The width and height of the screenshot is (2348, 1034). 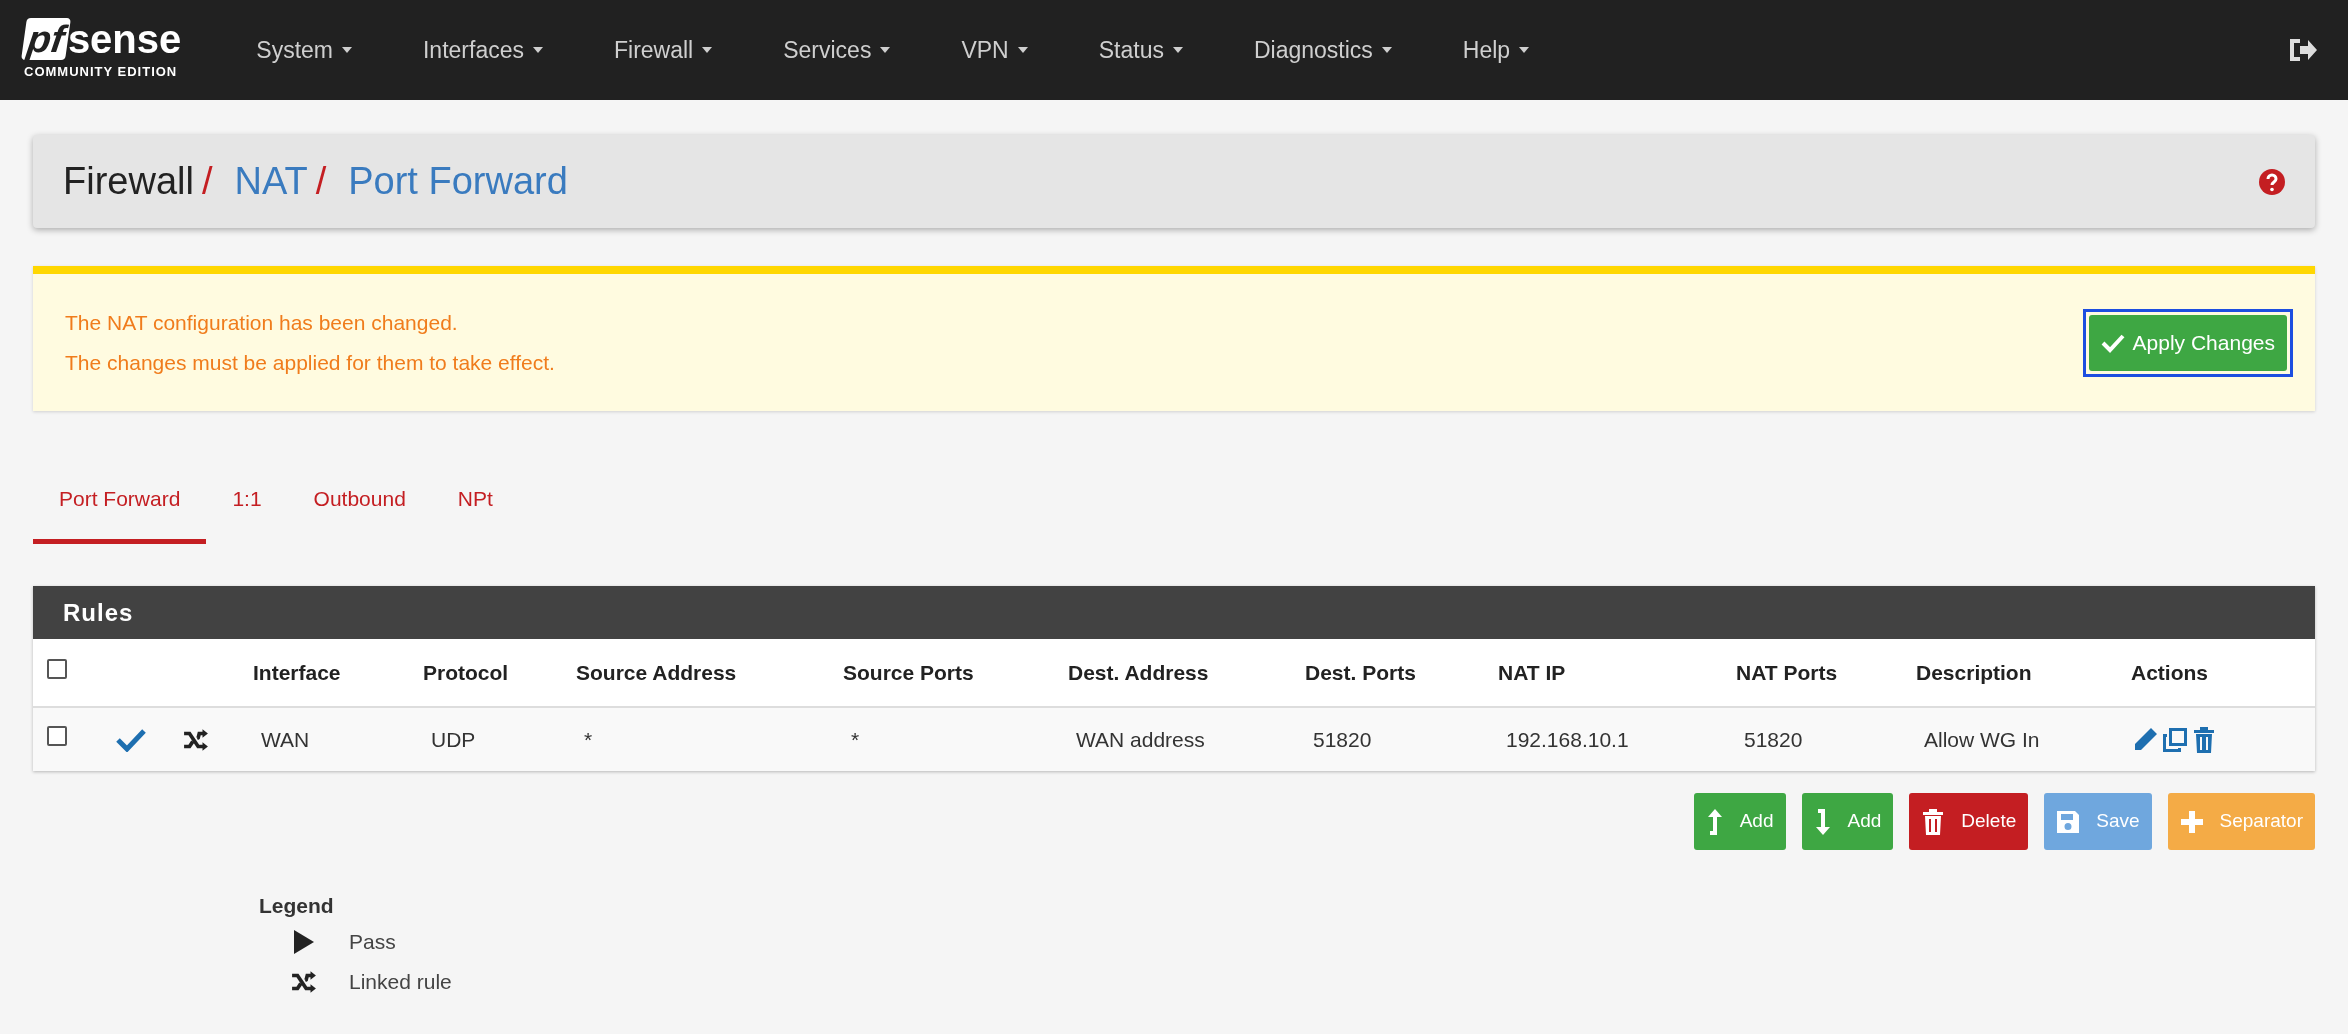 What do you see at coordinates (2169, 672) in the screenshot?
I see `column-header: Actions` at bounding box center [2169, 672].